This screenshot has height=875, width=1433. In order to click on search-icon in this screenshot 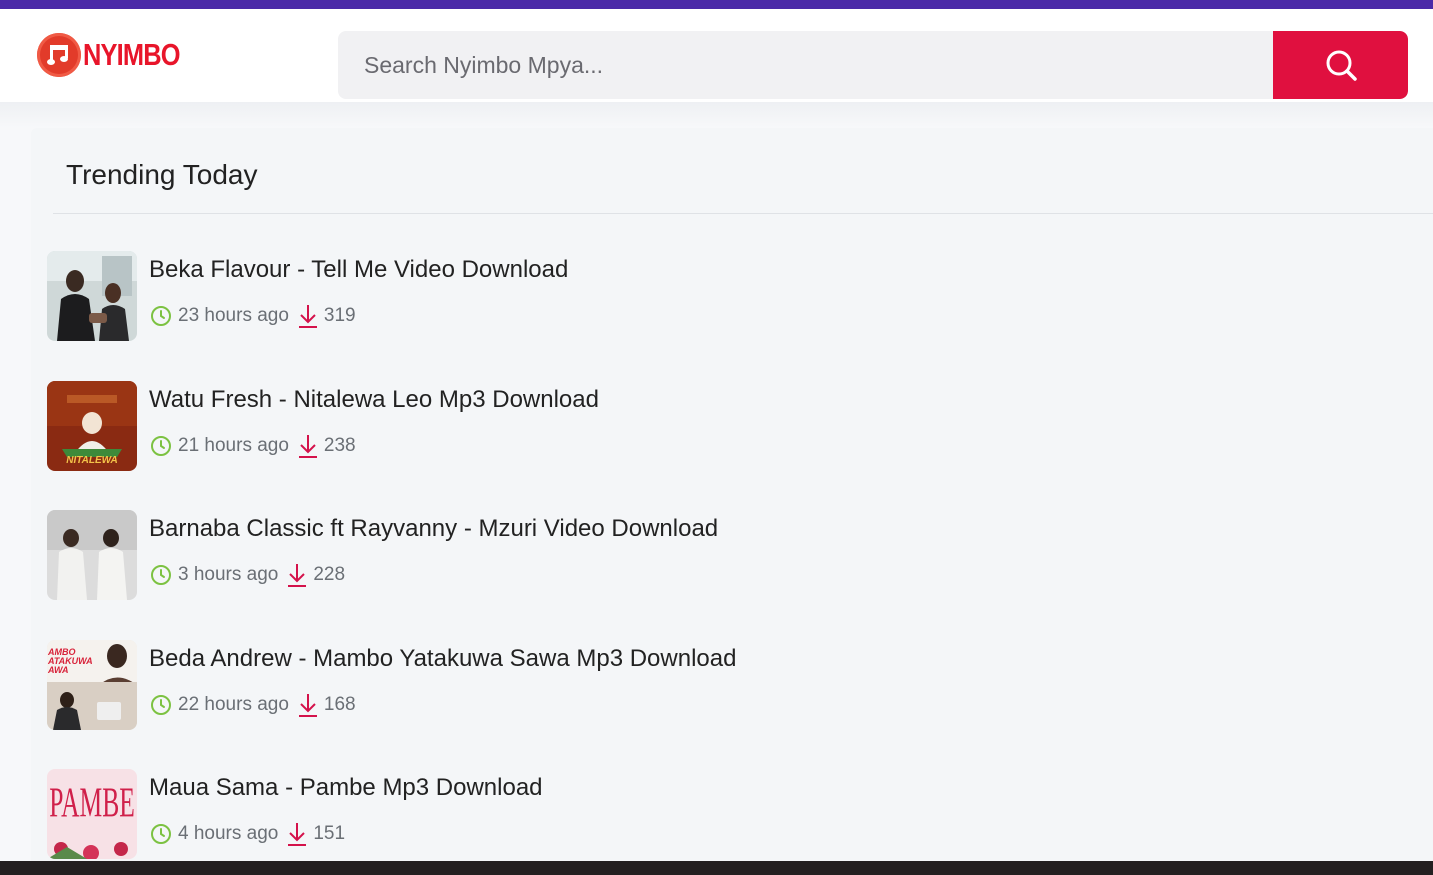, I will do `click(1341, 65)`.